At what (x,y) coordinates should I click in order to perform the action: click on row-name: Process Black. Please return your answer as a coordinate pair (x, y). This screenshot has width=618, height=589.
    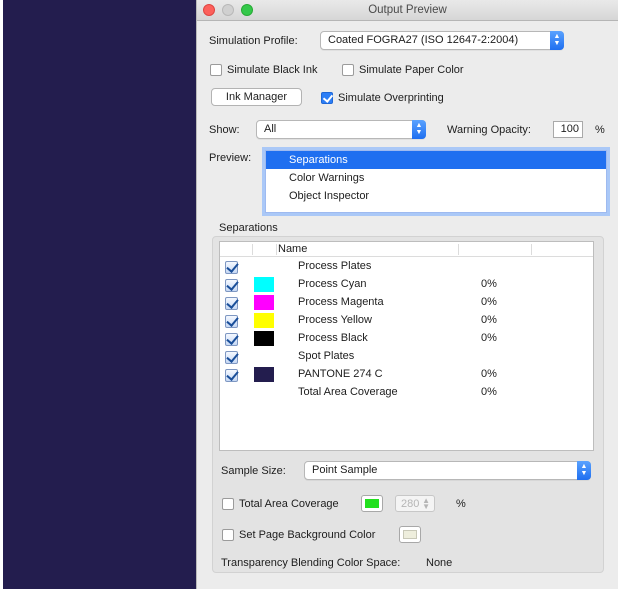
    Looking at the image, I should click on (333, 338).